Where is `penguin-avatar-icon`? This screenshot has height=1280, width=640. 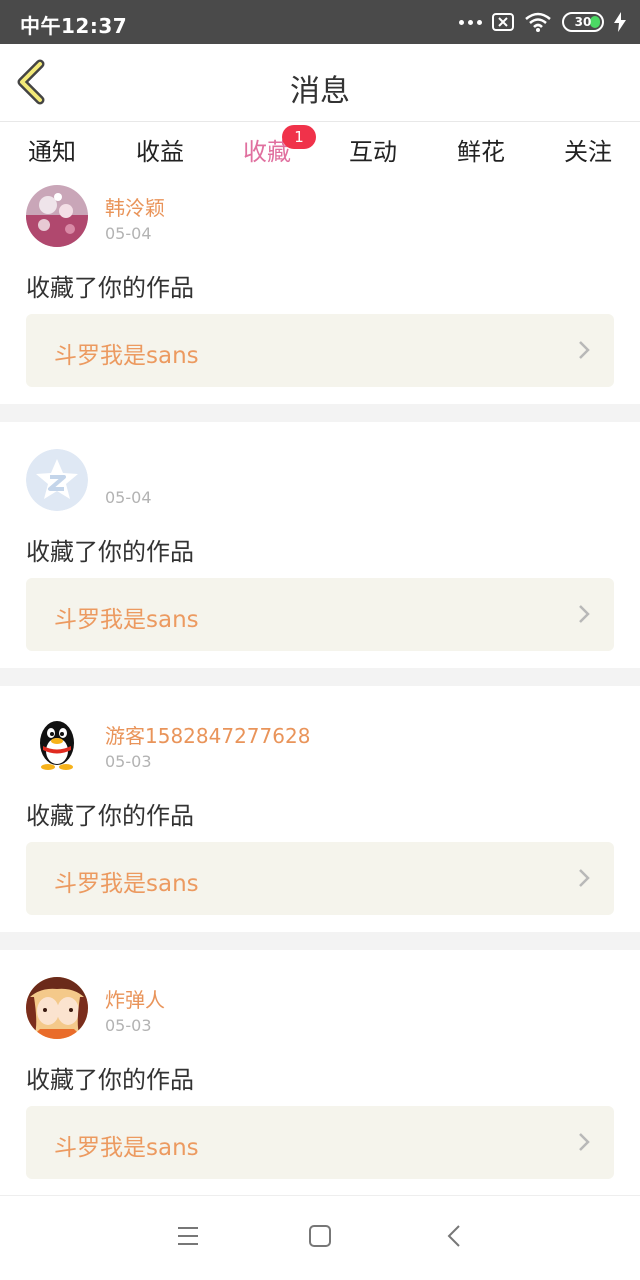
penguin-avatar-icon is located at coordinates (57, 744).